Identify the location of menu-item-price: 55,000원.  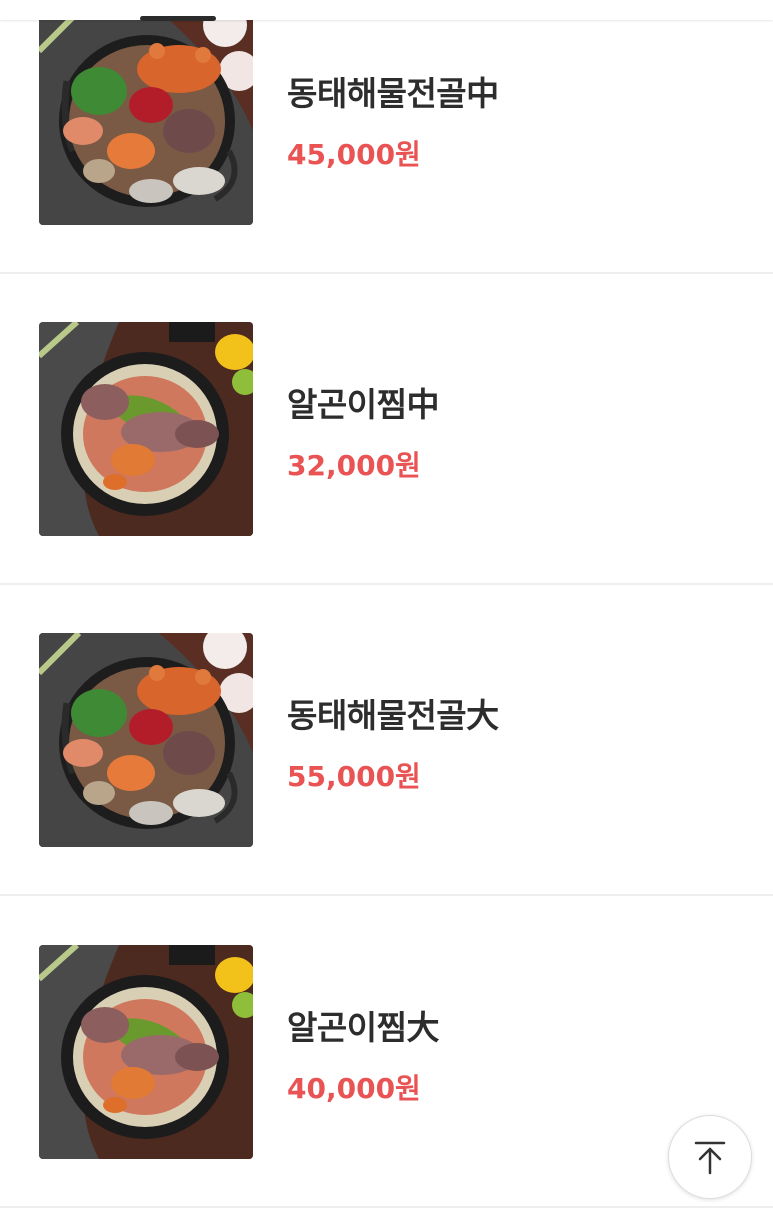
(354, 776).